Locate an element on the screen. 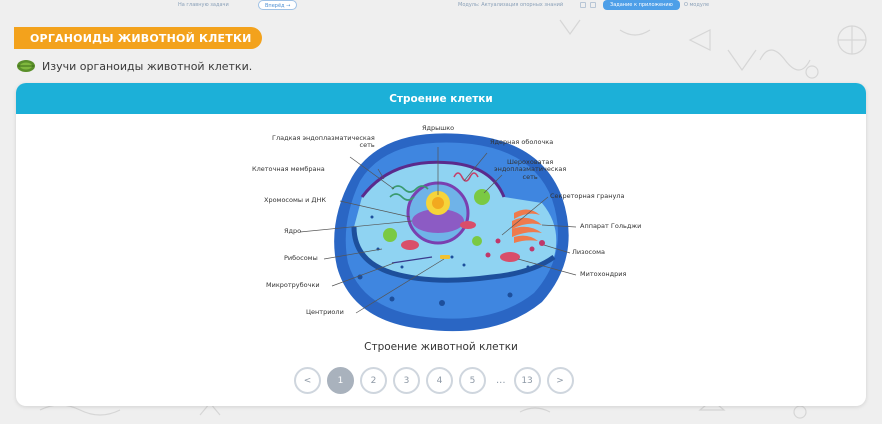  label-mitochondria: Митохондрия is located at coordinates (603, 274).